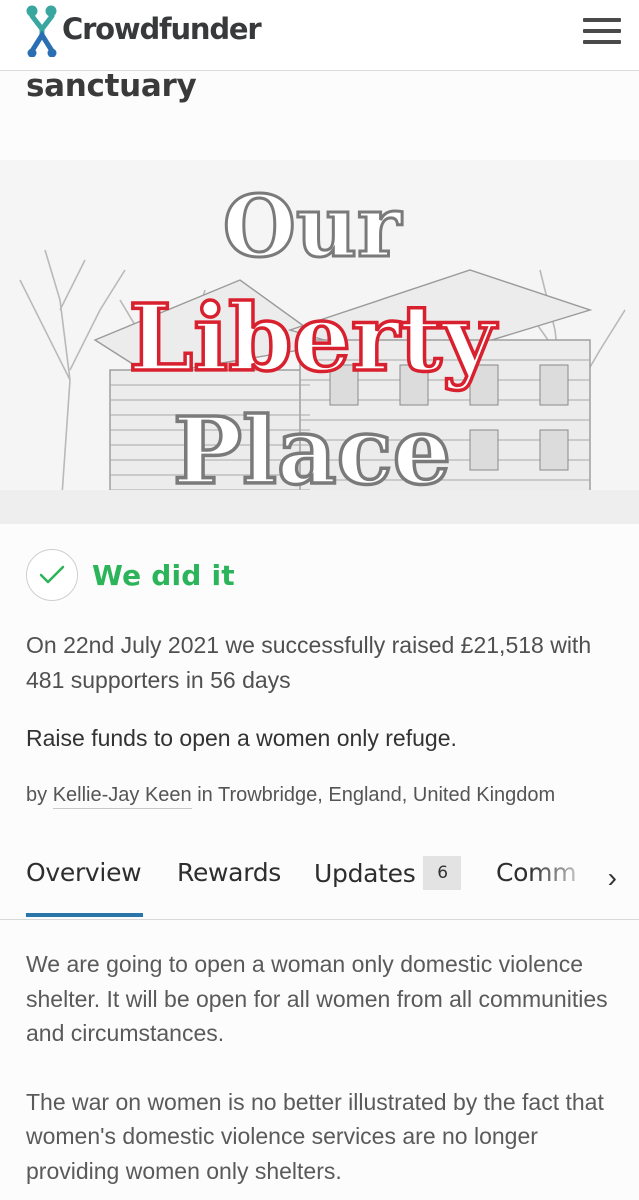 This screenshot has width=639, height=1200. What do you see at coordinates (376, 795) in the screenshot?
I see `byline-location: in Trowbridge, England, United Kingdom` at bounding box center [376, 795].